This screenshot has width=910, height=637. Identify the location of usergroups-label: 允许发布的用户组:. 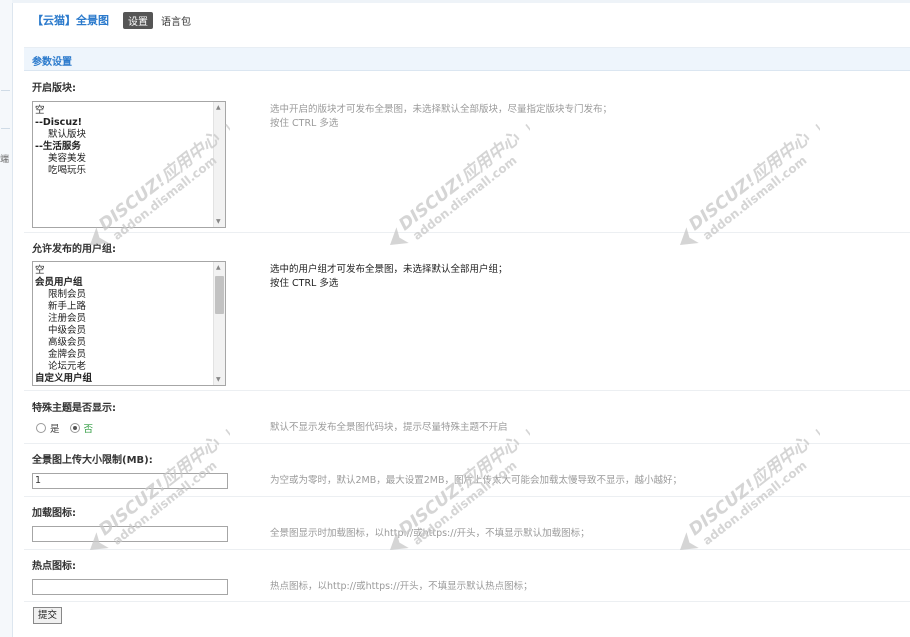
(74, 249).